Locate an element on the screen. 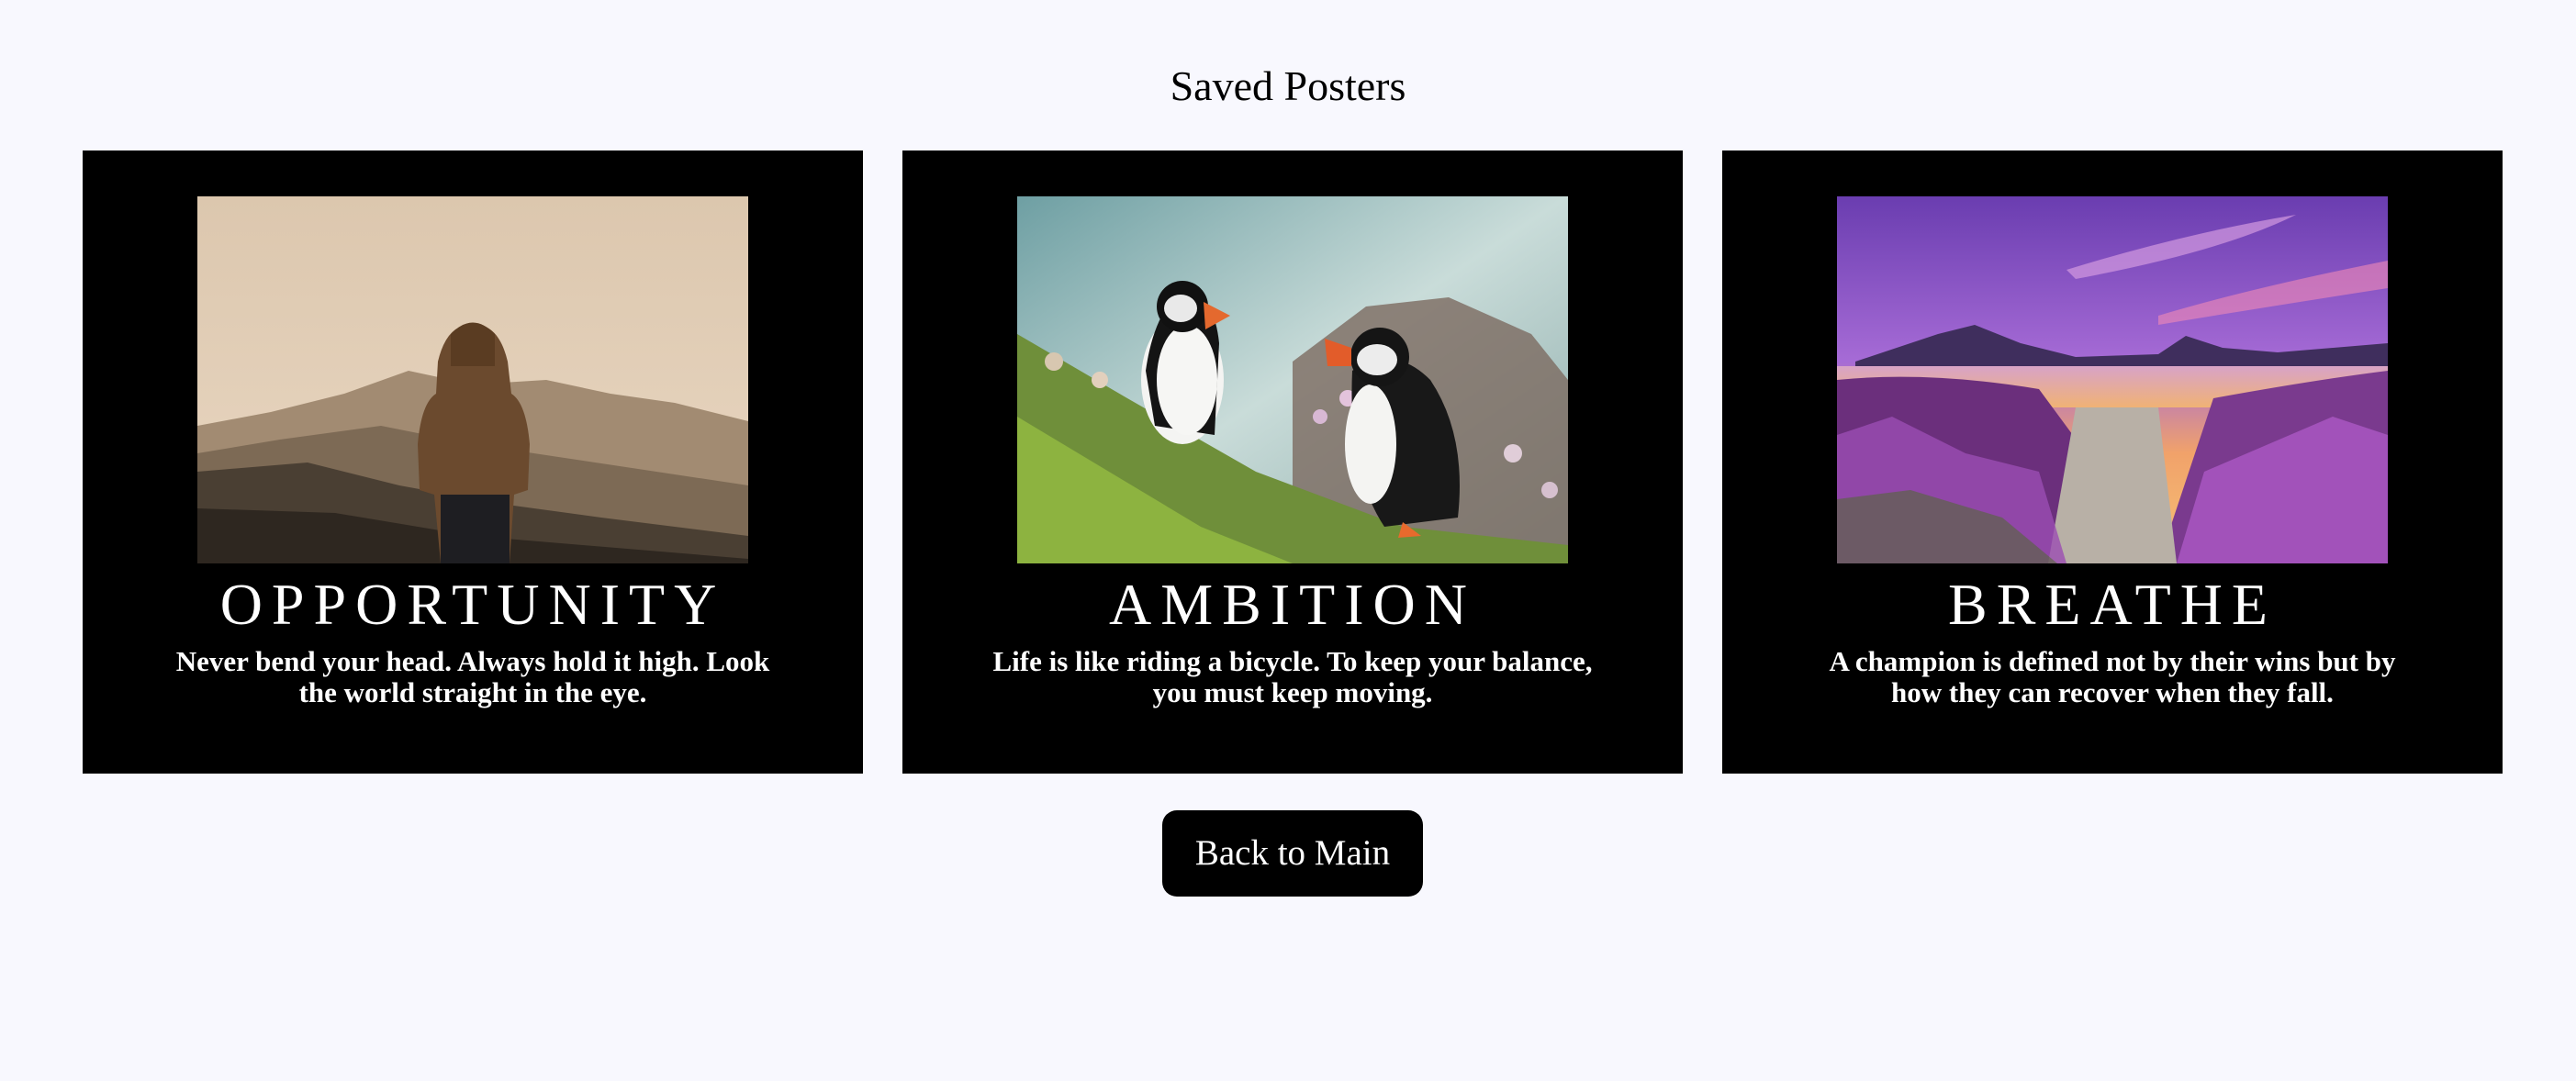 Image resolution: width=2576 pixels, height=1081 pixels. page-title: Saved Posters is located at coordinates (1288, 85).